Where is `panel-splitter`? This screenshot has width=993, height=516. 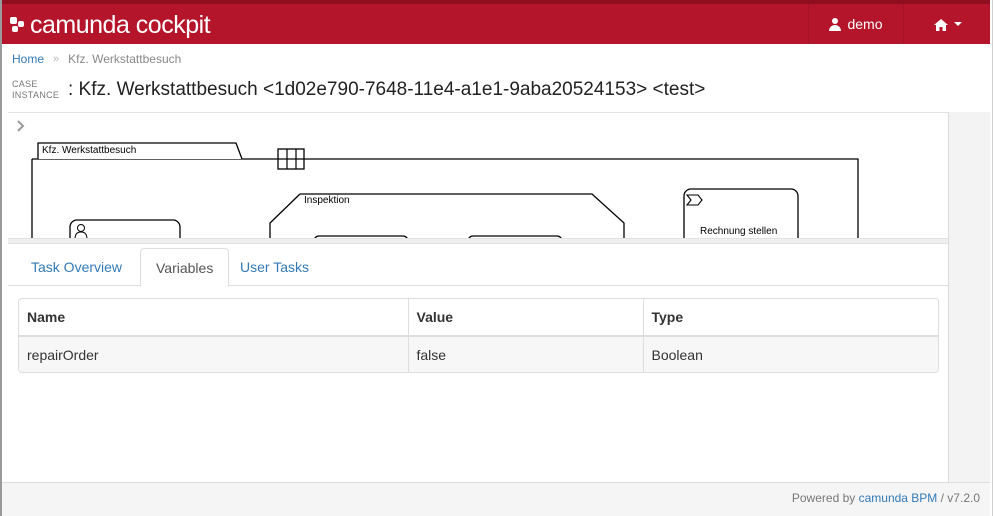
panel-splitter is located at coordinates (478, 241).